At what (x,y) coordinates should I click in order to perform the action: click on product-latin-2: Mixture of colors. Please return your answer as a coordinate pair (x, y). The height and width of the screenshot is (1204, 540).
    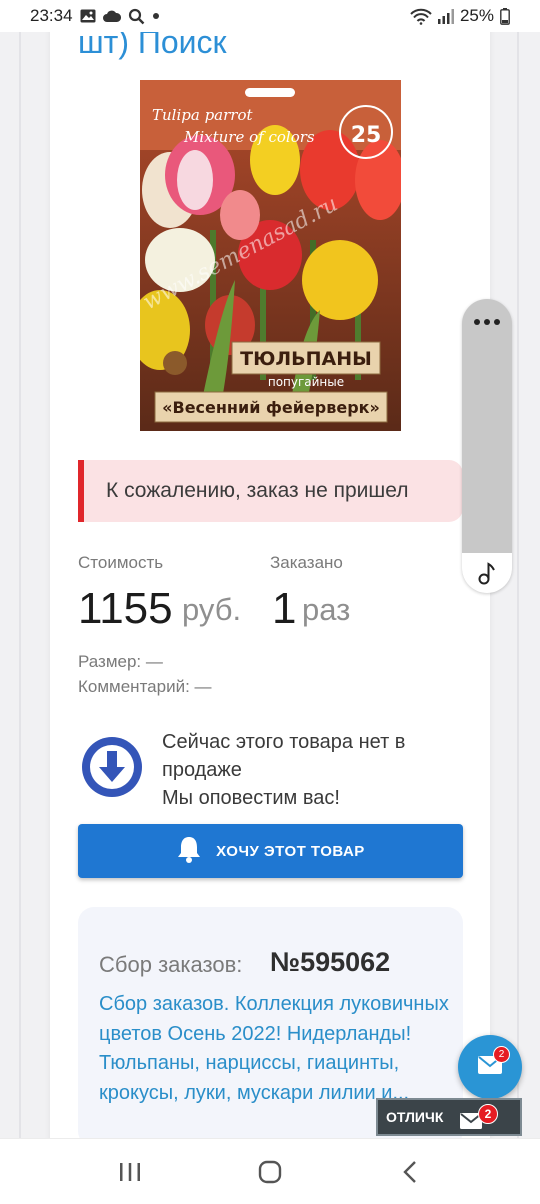
    Looking at the image, I should click on (249, 137).